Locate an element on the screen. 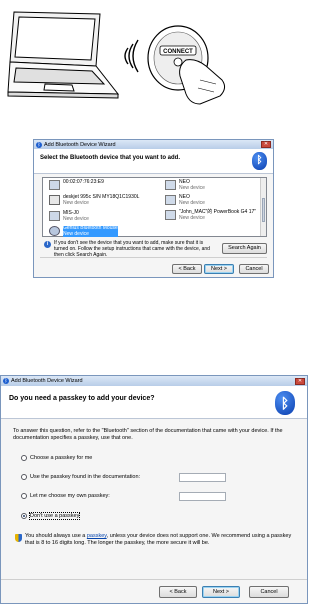 The width and height of the screenshot is (320, 605). mouse-connect-icon: CONNECT is located at coordinates (186, 65).